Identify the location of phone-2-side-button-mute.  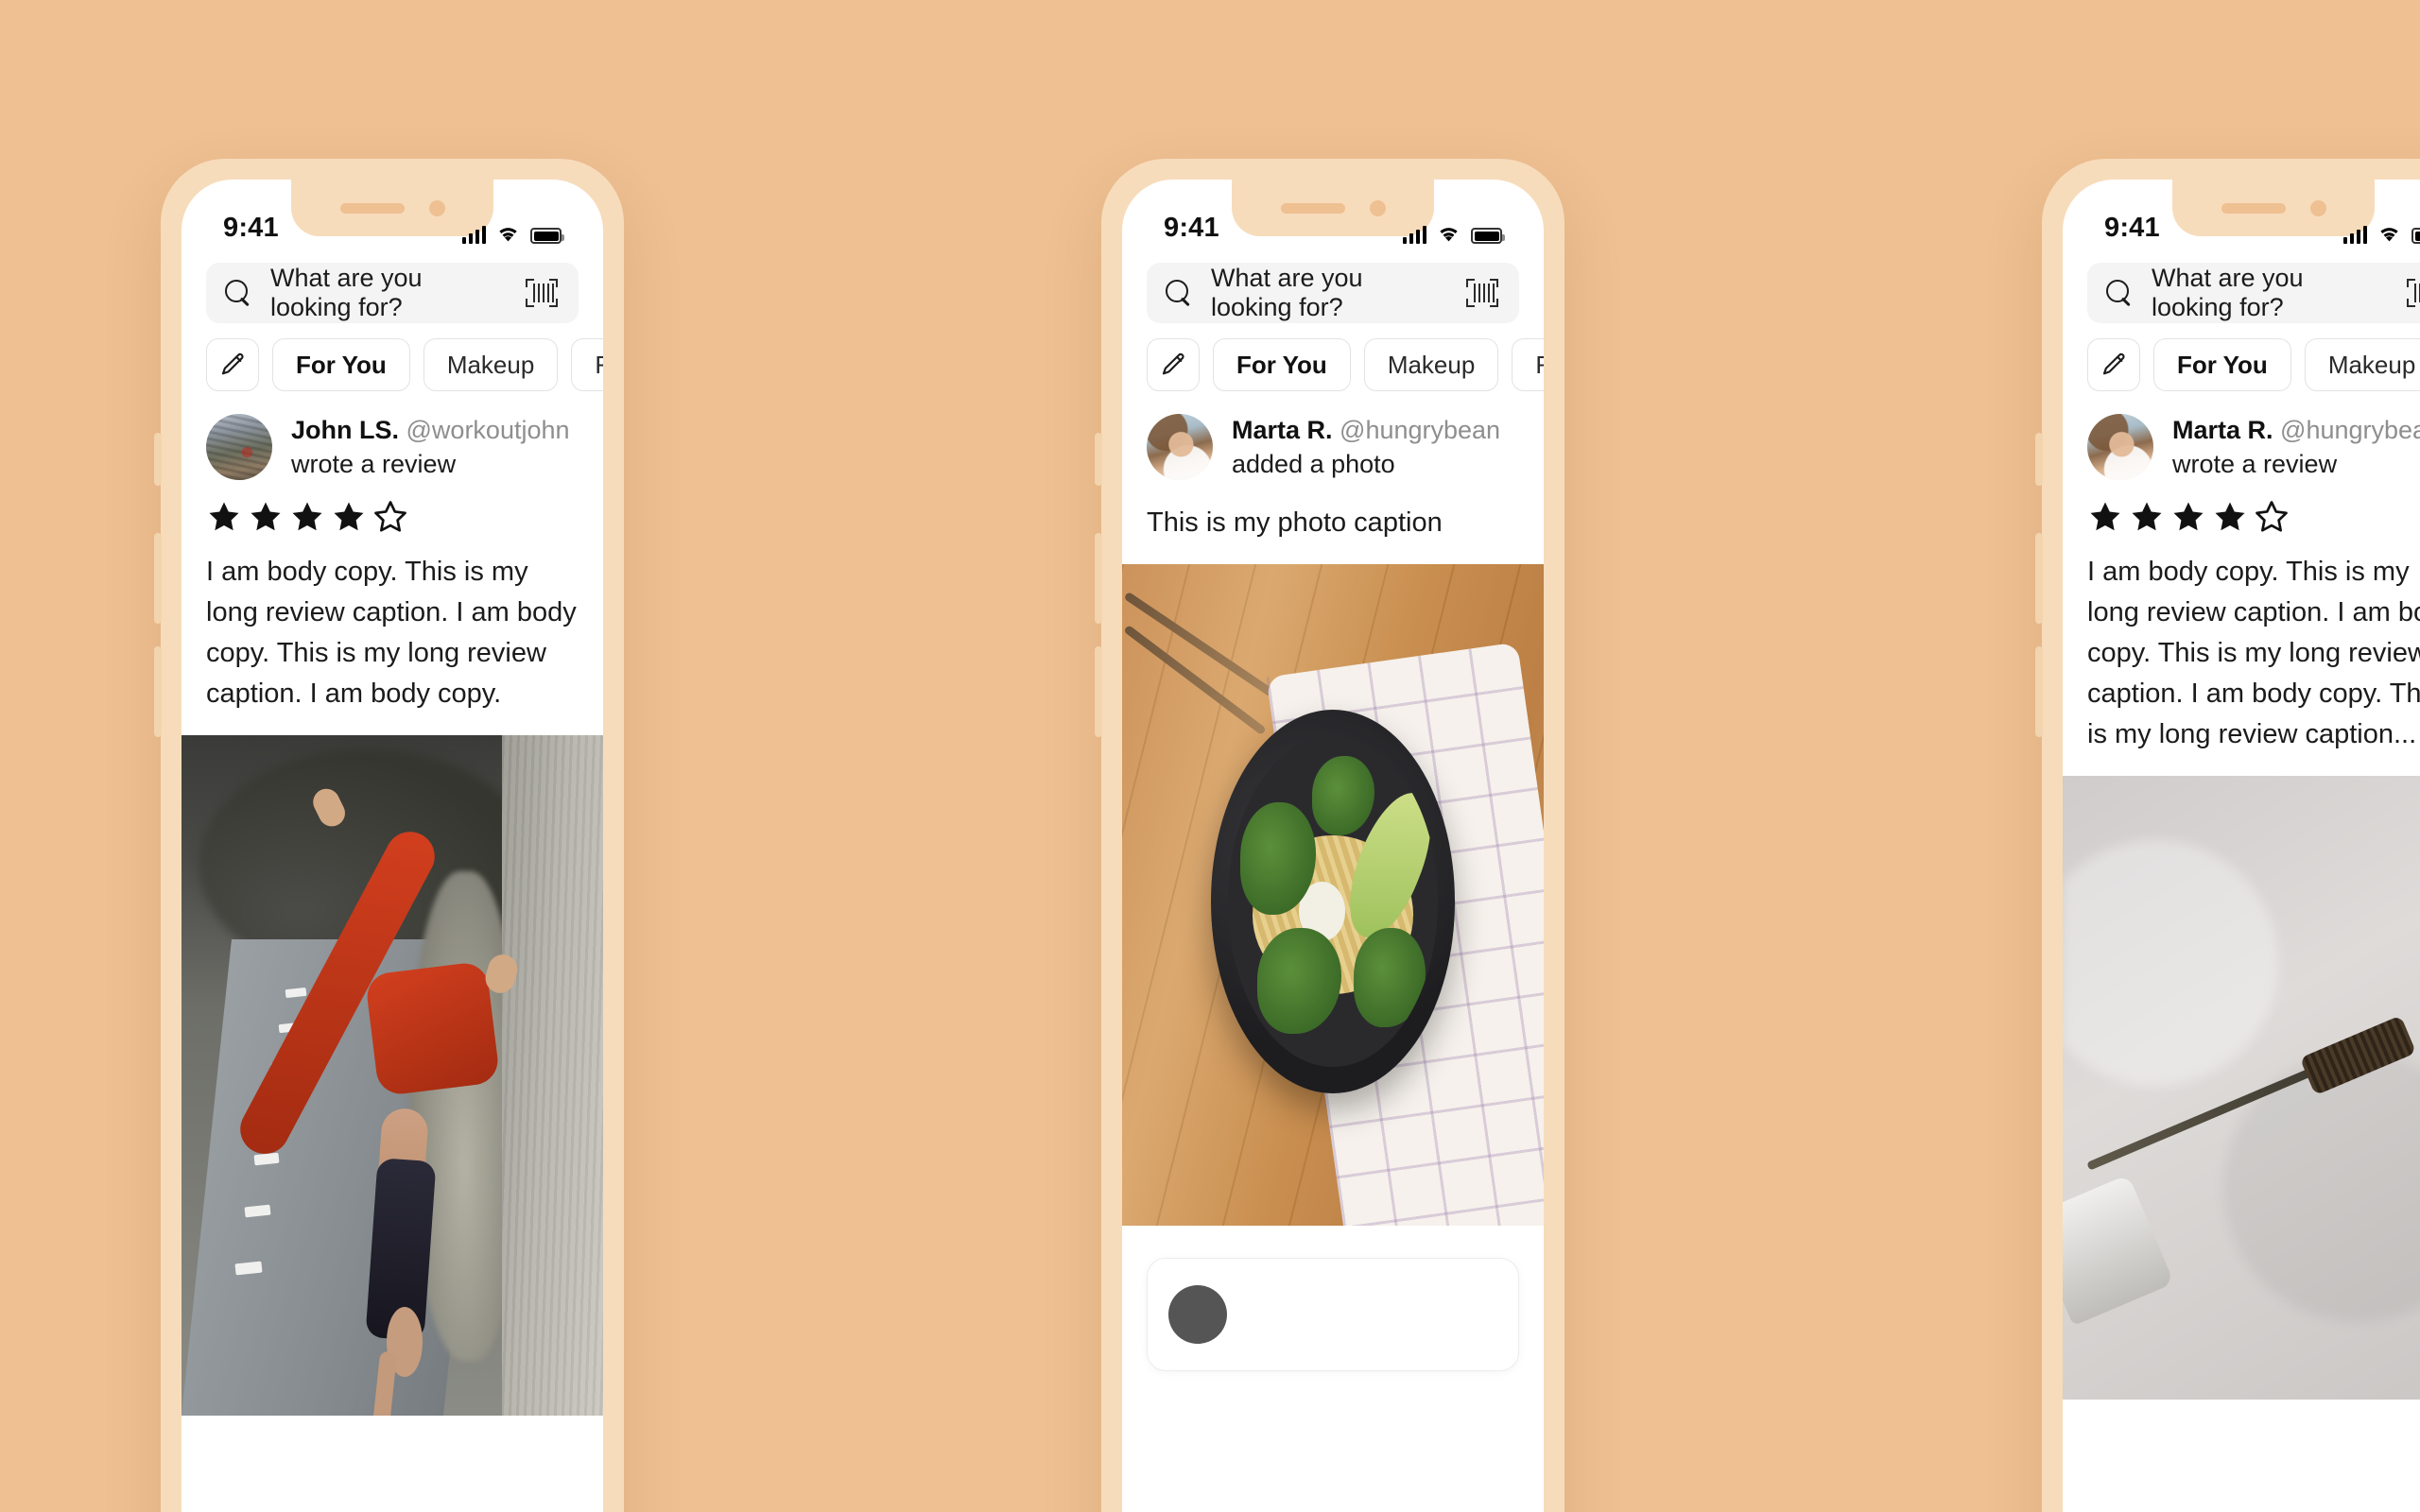
(1098, 459).